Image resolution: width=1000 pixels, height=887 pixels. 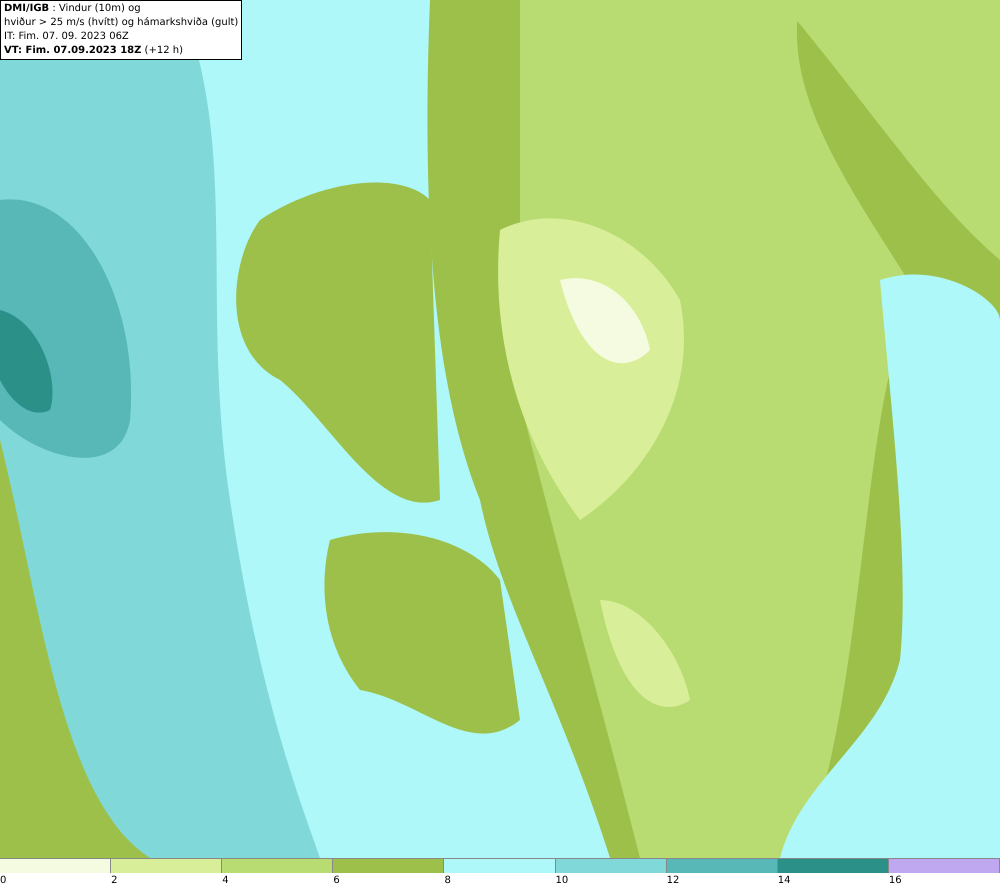 What do you see at coordinates (67, 37) in the screenshot?
I see `caption-line: IT: Fim. 07. 09. 2023 06Z` at bounding box center [67, 37].